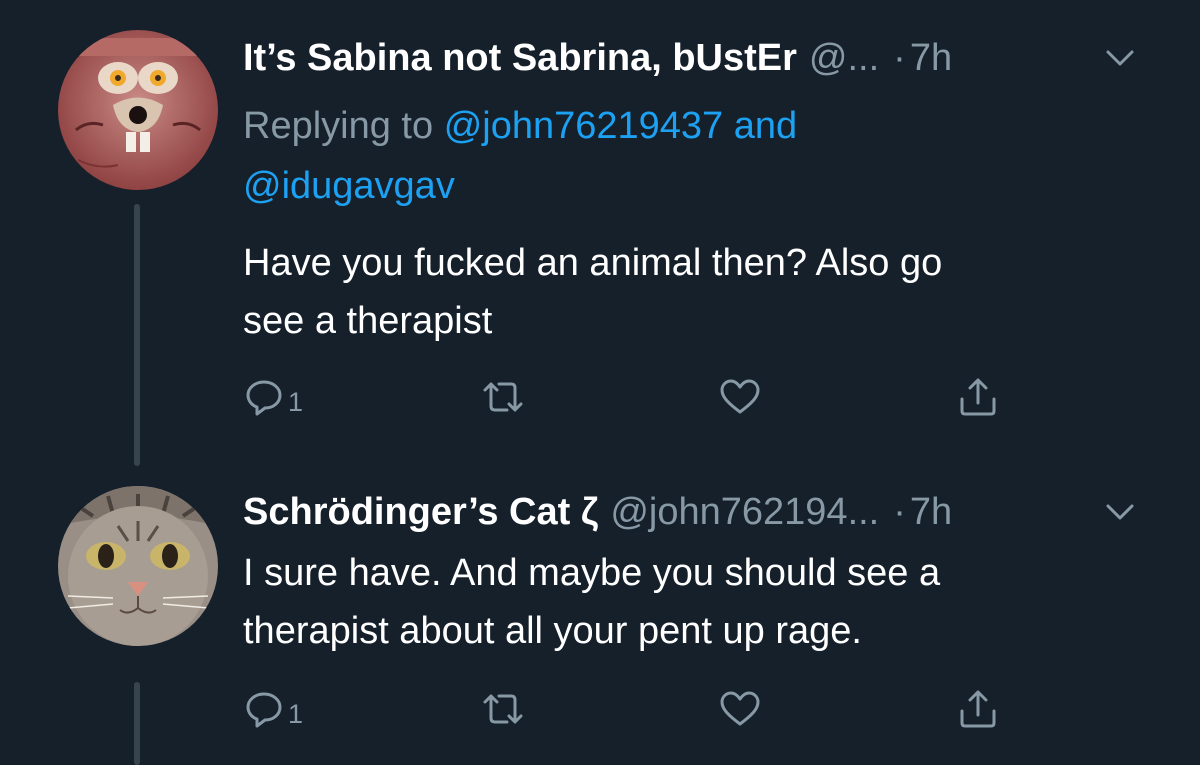  Describe the element at coordinates (592, 573) in the screenshot. I see `tweet-text-line: I sure have. And maybe you should see a` at that location.